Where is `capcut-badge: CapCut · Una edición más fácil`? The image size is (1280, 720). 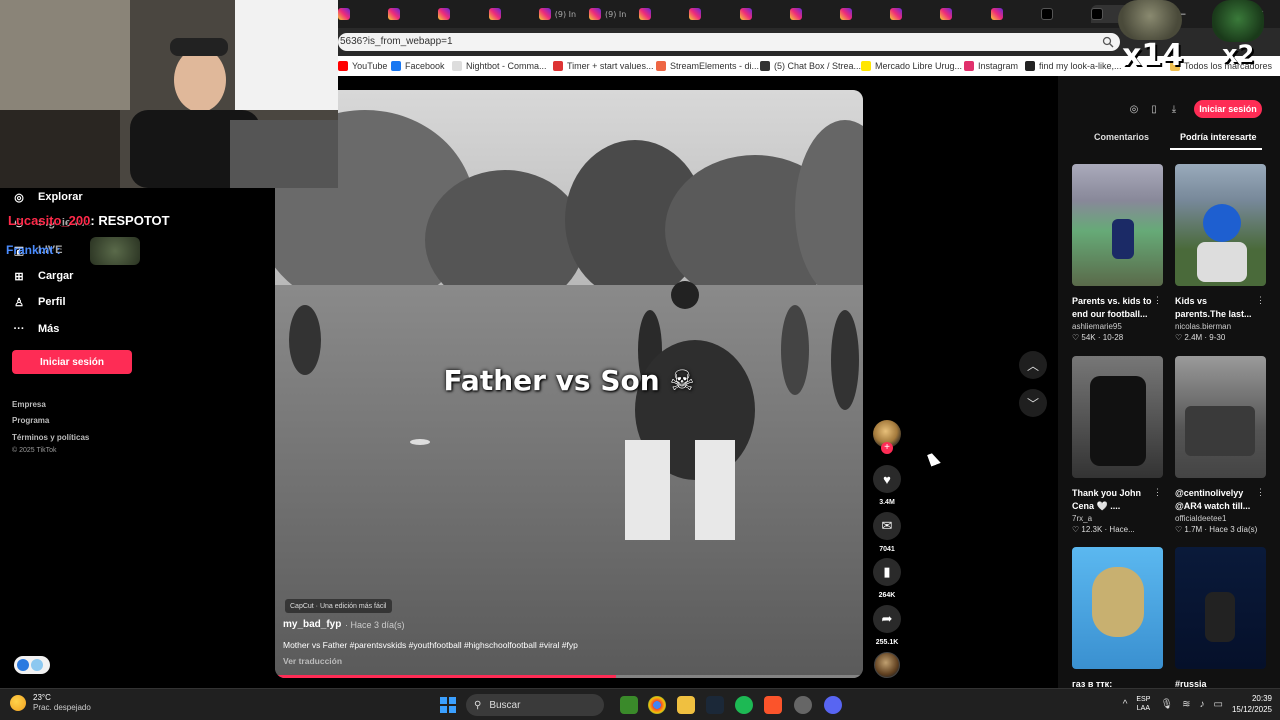
capcut-badge: CapCut · Una edición más fácil is located at coordinates (338, 606).